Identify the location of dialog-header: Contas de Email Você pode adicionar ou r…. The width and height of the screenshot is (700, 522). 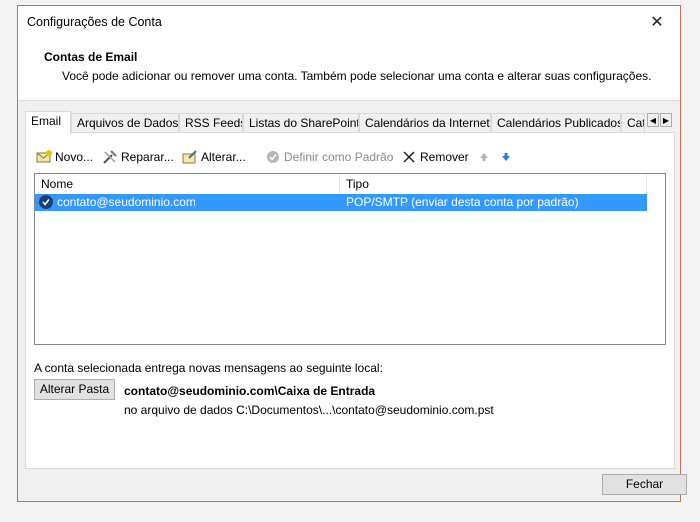
(349, 69).